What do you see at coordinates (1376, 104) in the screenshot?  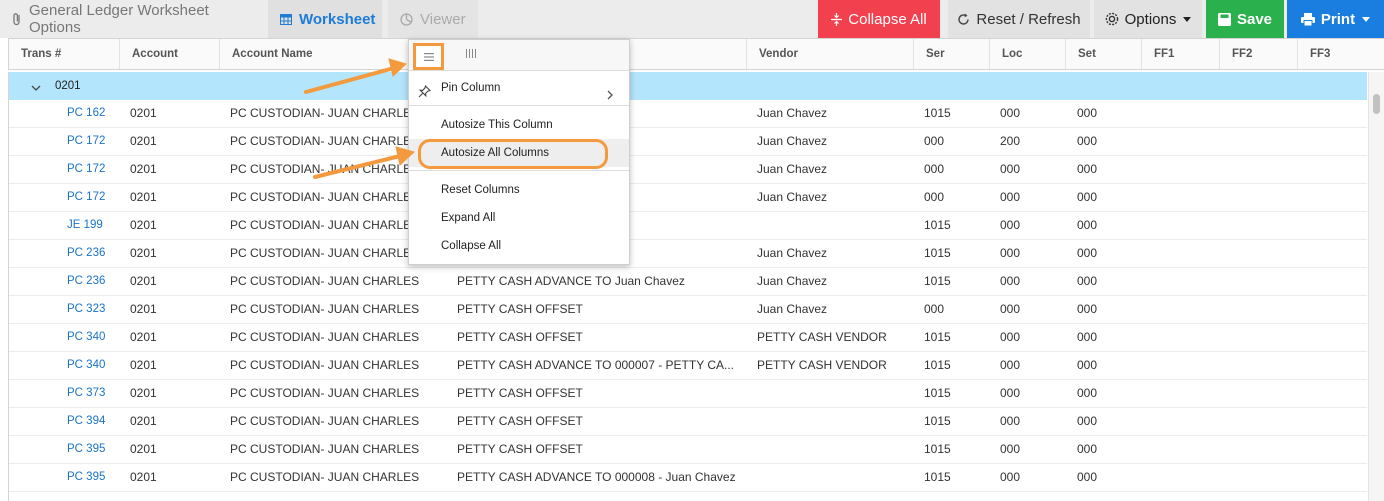 I see `scrollbar-thumb` at bounding box center [1376, 104].